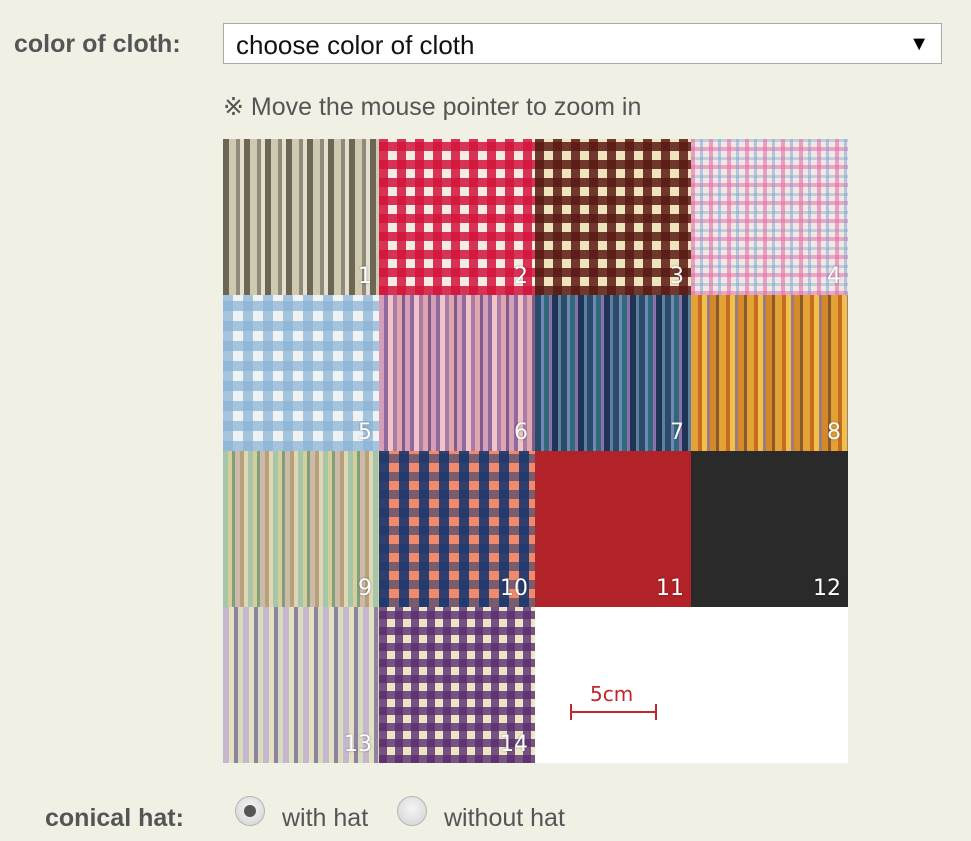 This screenshot has height=841, width=971. What do you see at coordinates (457, 529) in the screenshot?
I see `swatch-10: 10` at bounding box center [457, 529].